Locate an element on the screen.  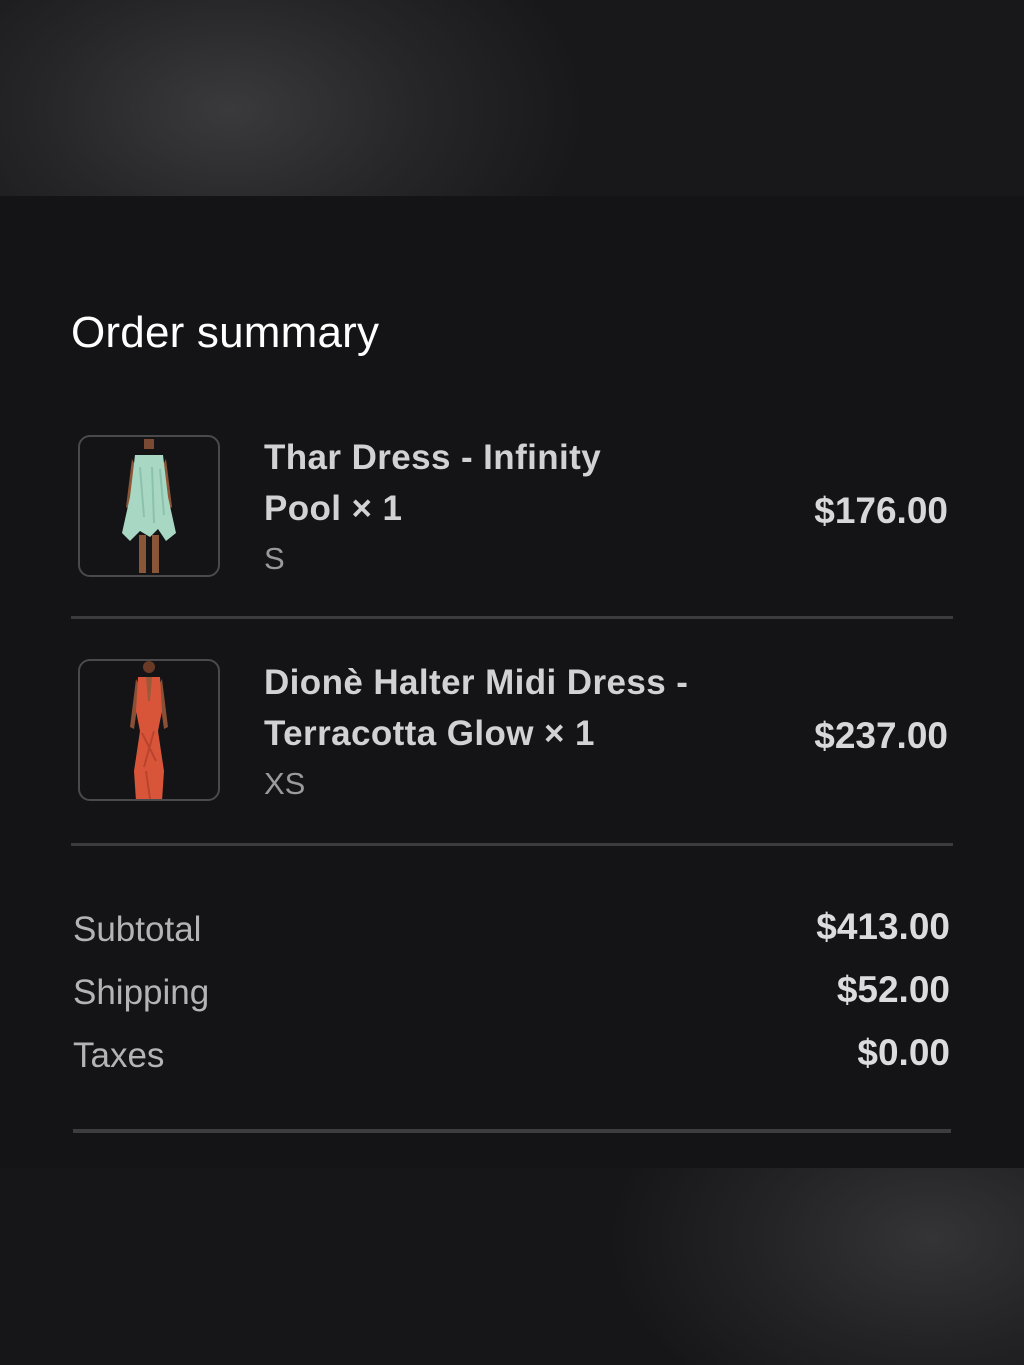
blurred-backdrop-bottom is located at coordinates (512, 1266).